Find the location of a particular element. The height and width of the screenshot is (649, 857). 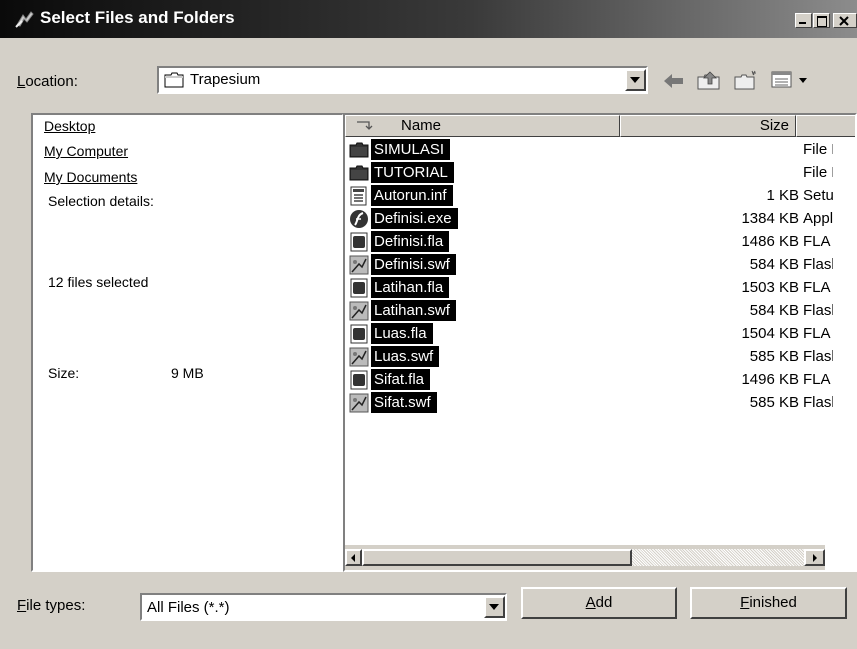

file-row: Sifat.swf 585 KBFlash Movie is located at coordinates (589, 402).